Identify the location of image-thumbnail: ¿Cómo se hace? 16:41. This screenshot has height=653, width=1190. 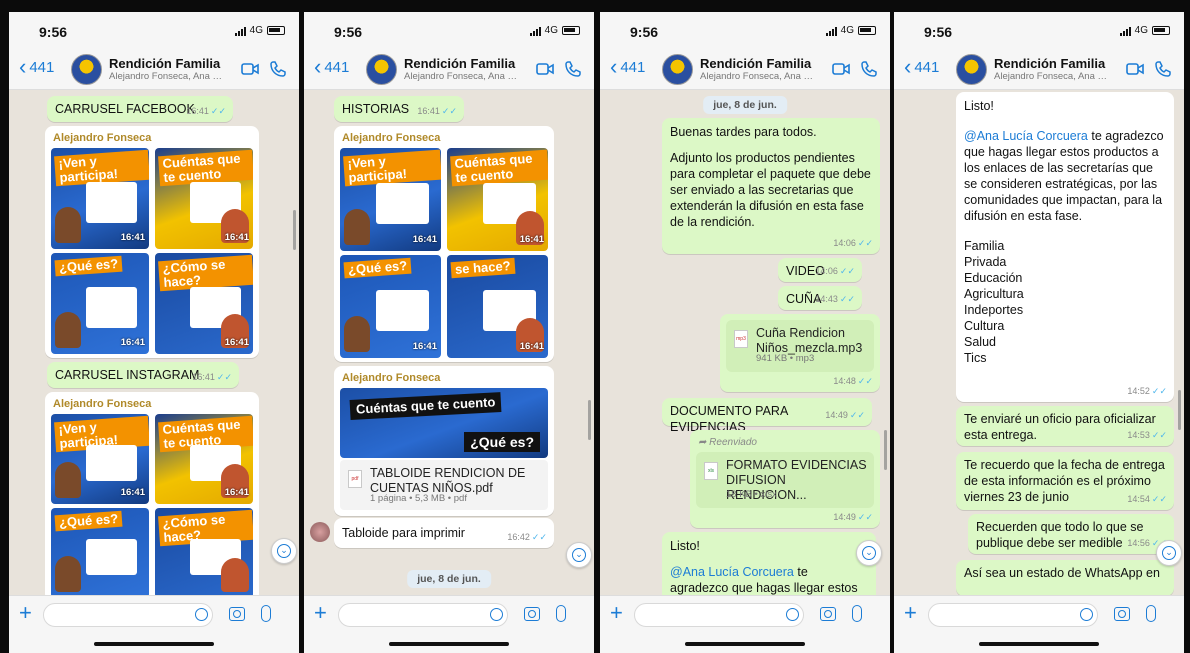
(204, 303).